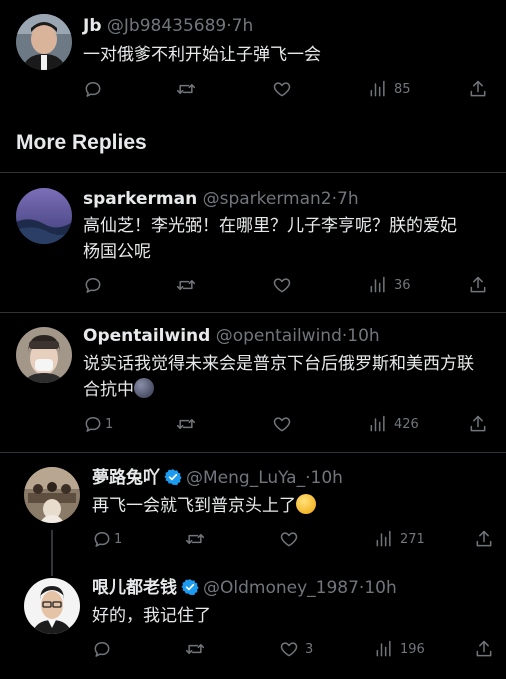 The height and width of the screenshot is (679, 506). Describe the element at coordinates (406, 424) in the screenshot. I see `views-count: 426` at that location.